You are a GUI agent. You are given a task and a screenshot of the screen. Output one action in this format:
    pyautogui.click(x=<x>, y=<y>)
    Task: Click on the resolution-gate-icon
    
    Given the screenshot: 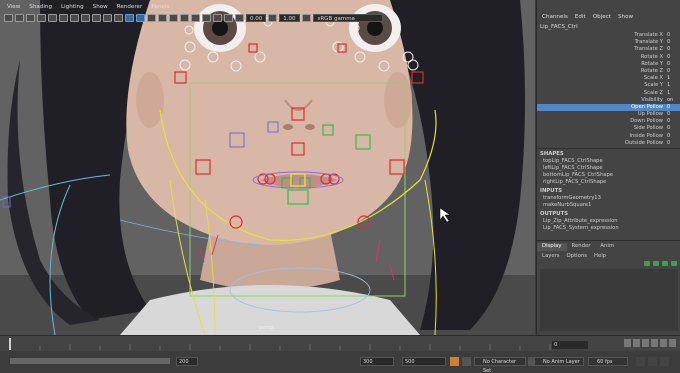 What is the action you would take?
    pyautogui.click(x=74, y=18)
    